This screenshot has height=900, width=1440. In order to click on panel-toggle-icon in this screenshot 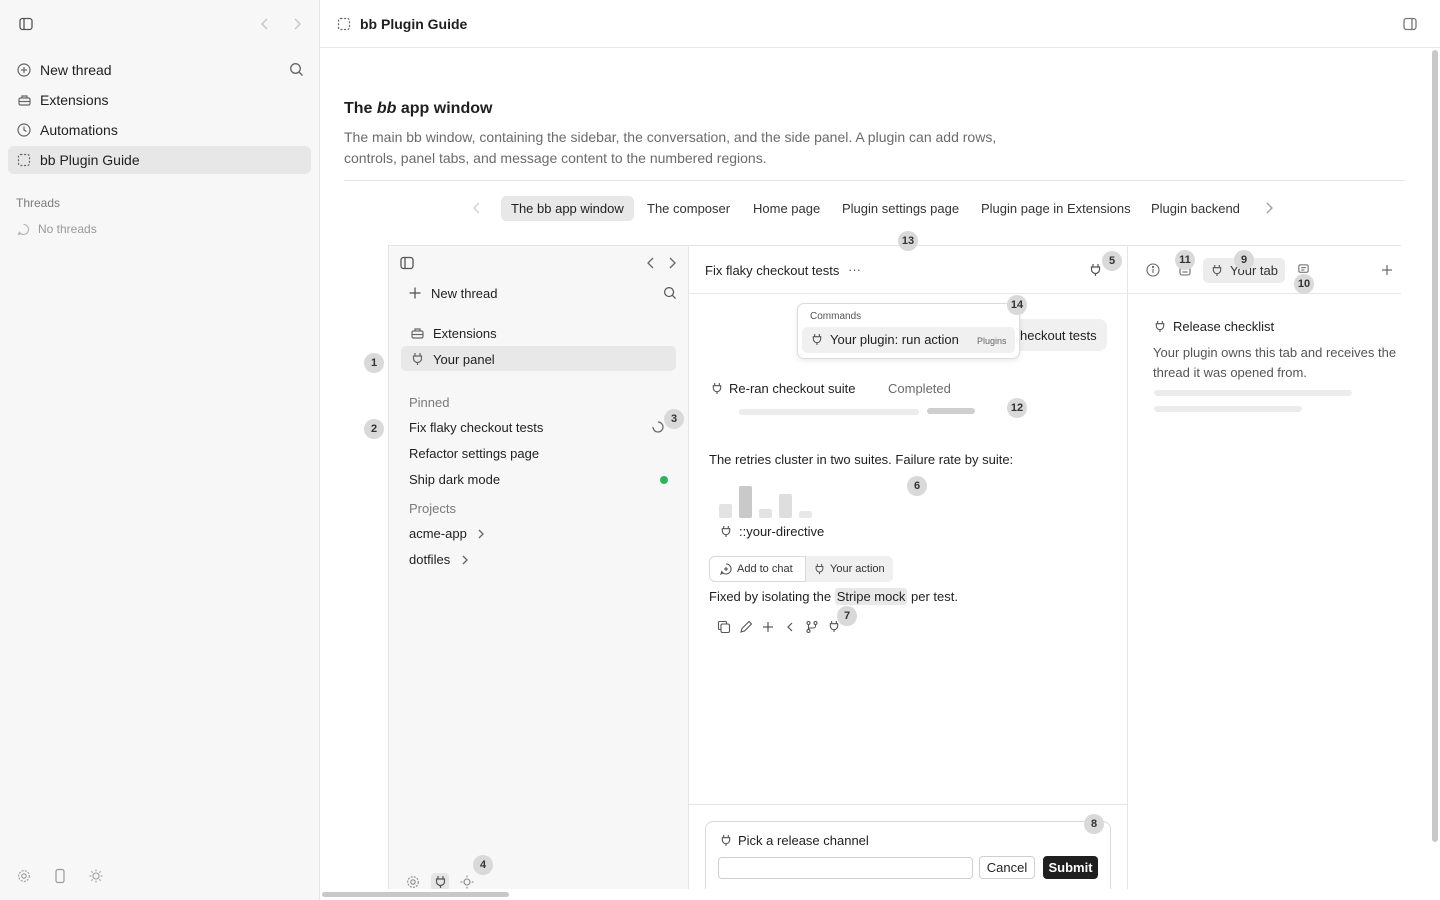, I will do `click(1410, 24)`.